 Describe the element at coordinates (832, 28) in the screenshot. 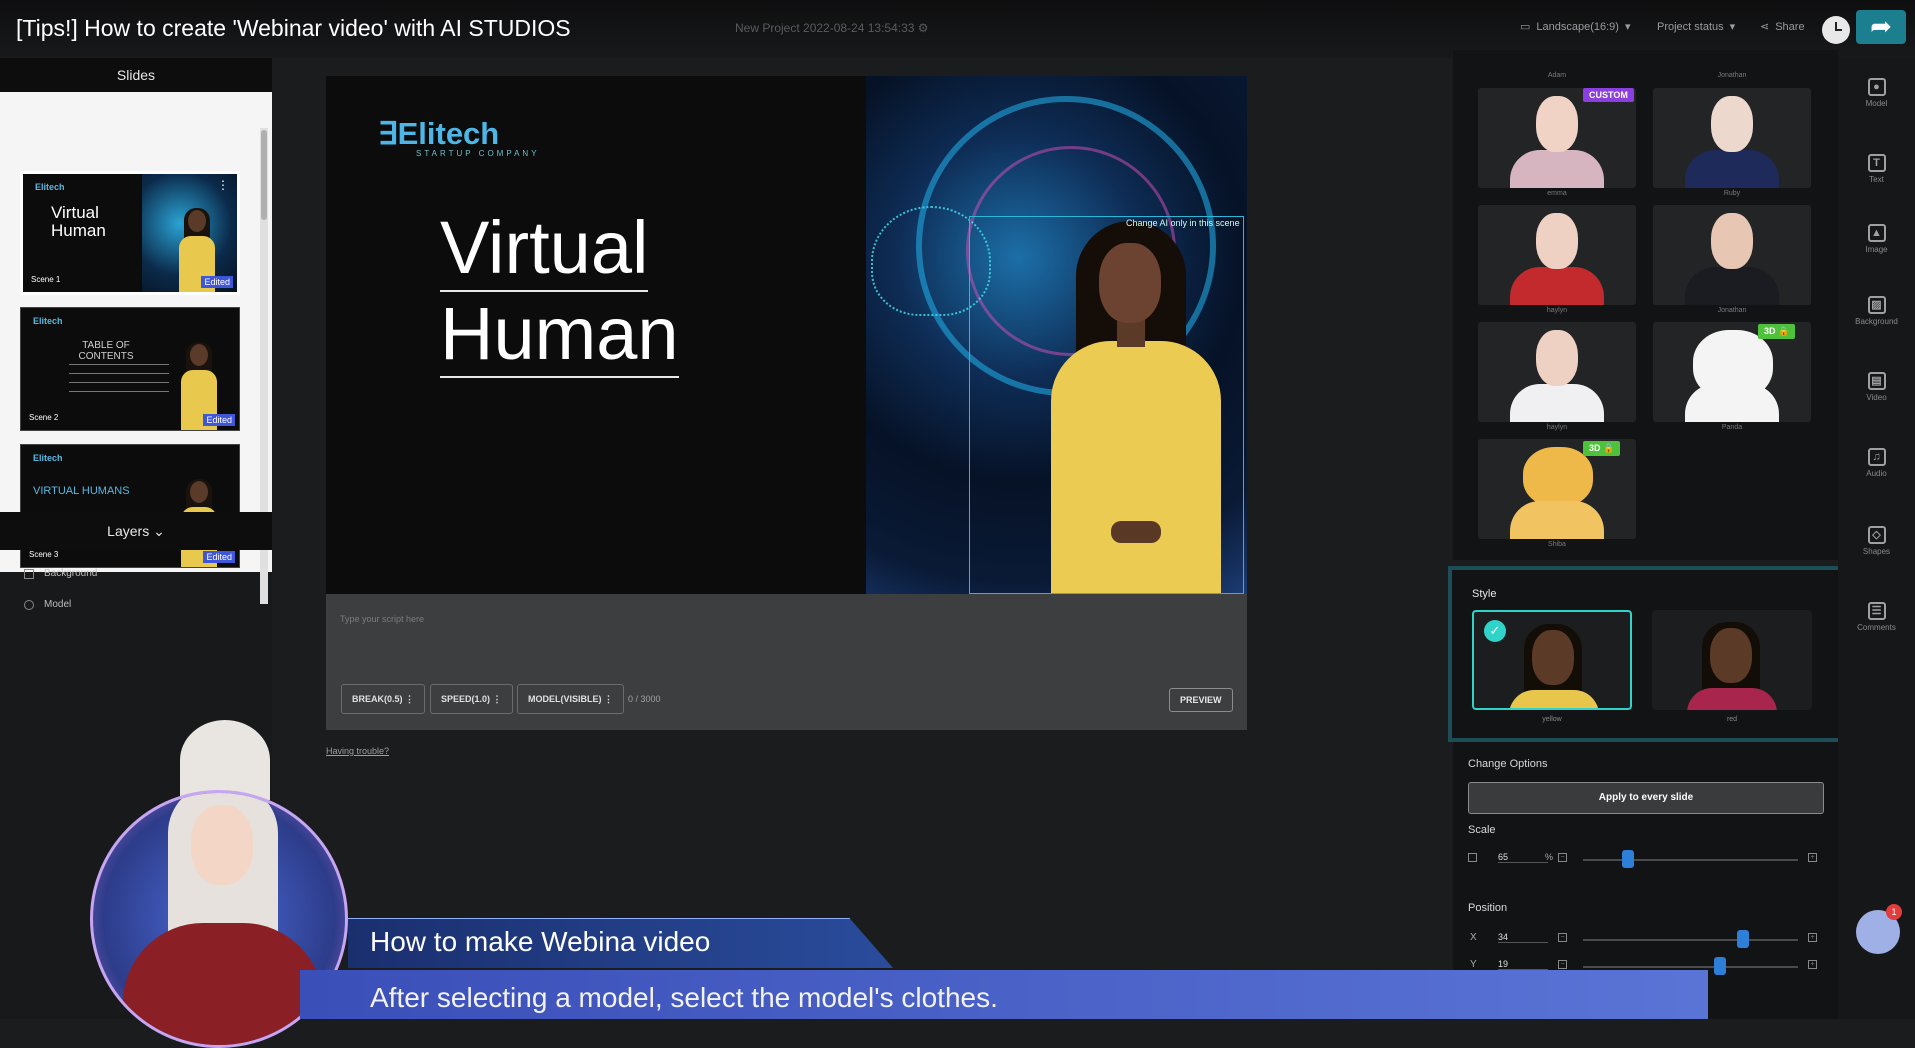

I see `project-name: New Project 2022-08-24 13:54:33 ⚙` at that location.